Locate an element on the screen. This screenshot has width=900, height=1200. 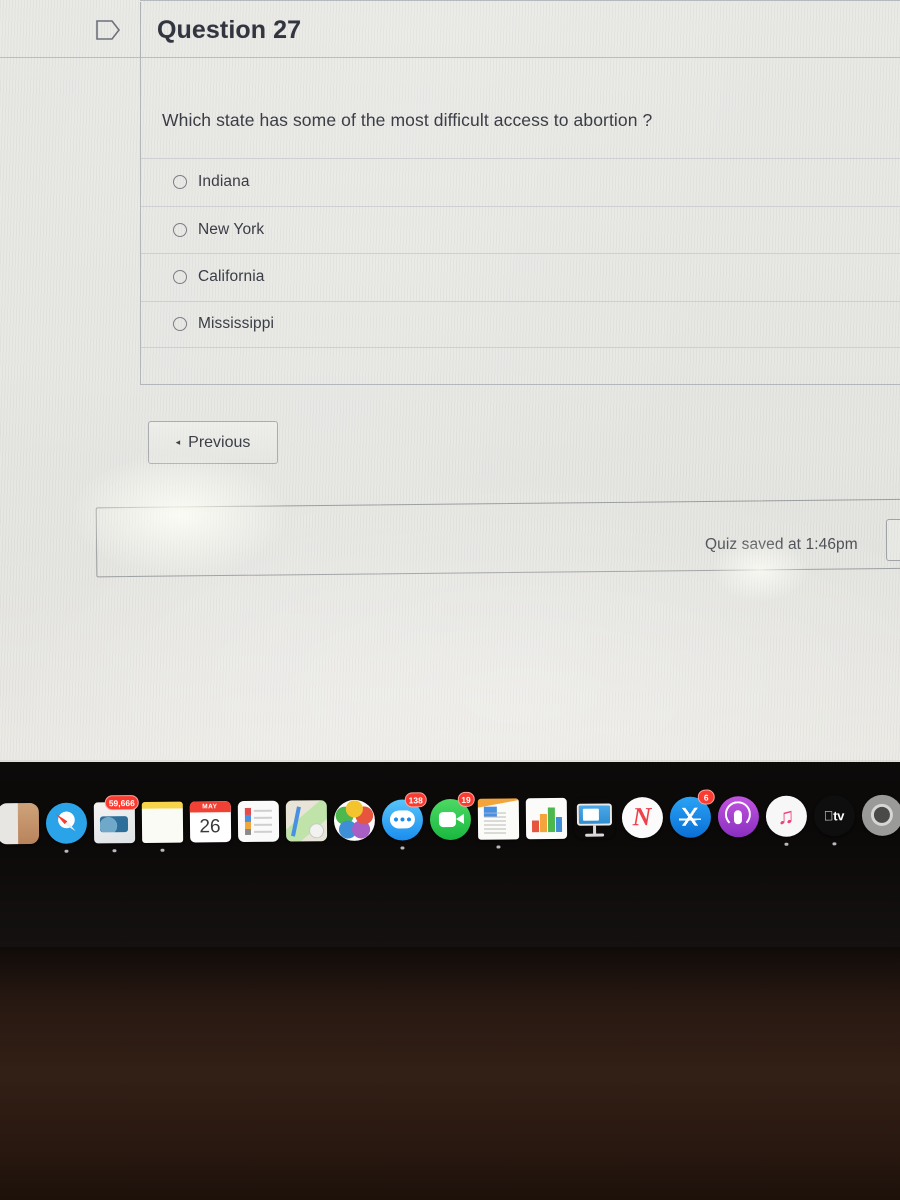
finder-icon is located at coordinates (19, 823).